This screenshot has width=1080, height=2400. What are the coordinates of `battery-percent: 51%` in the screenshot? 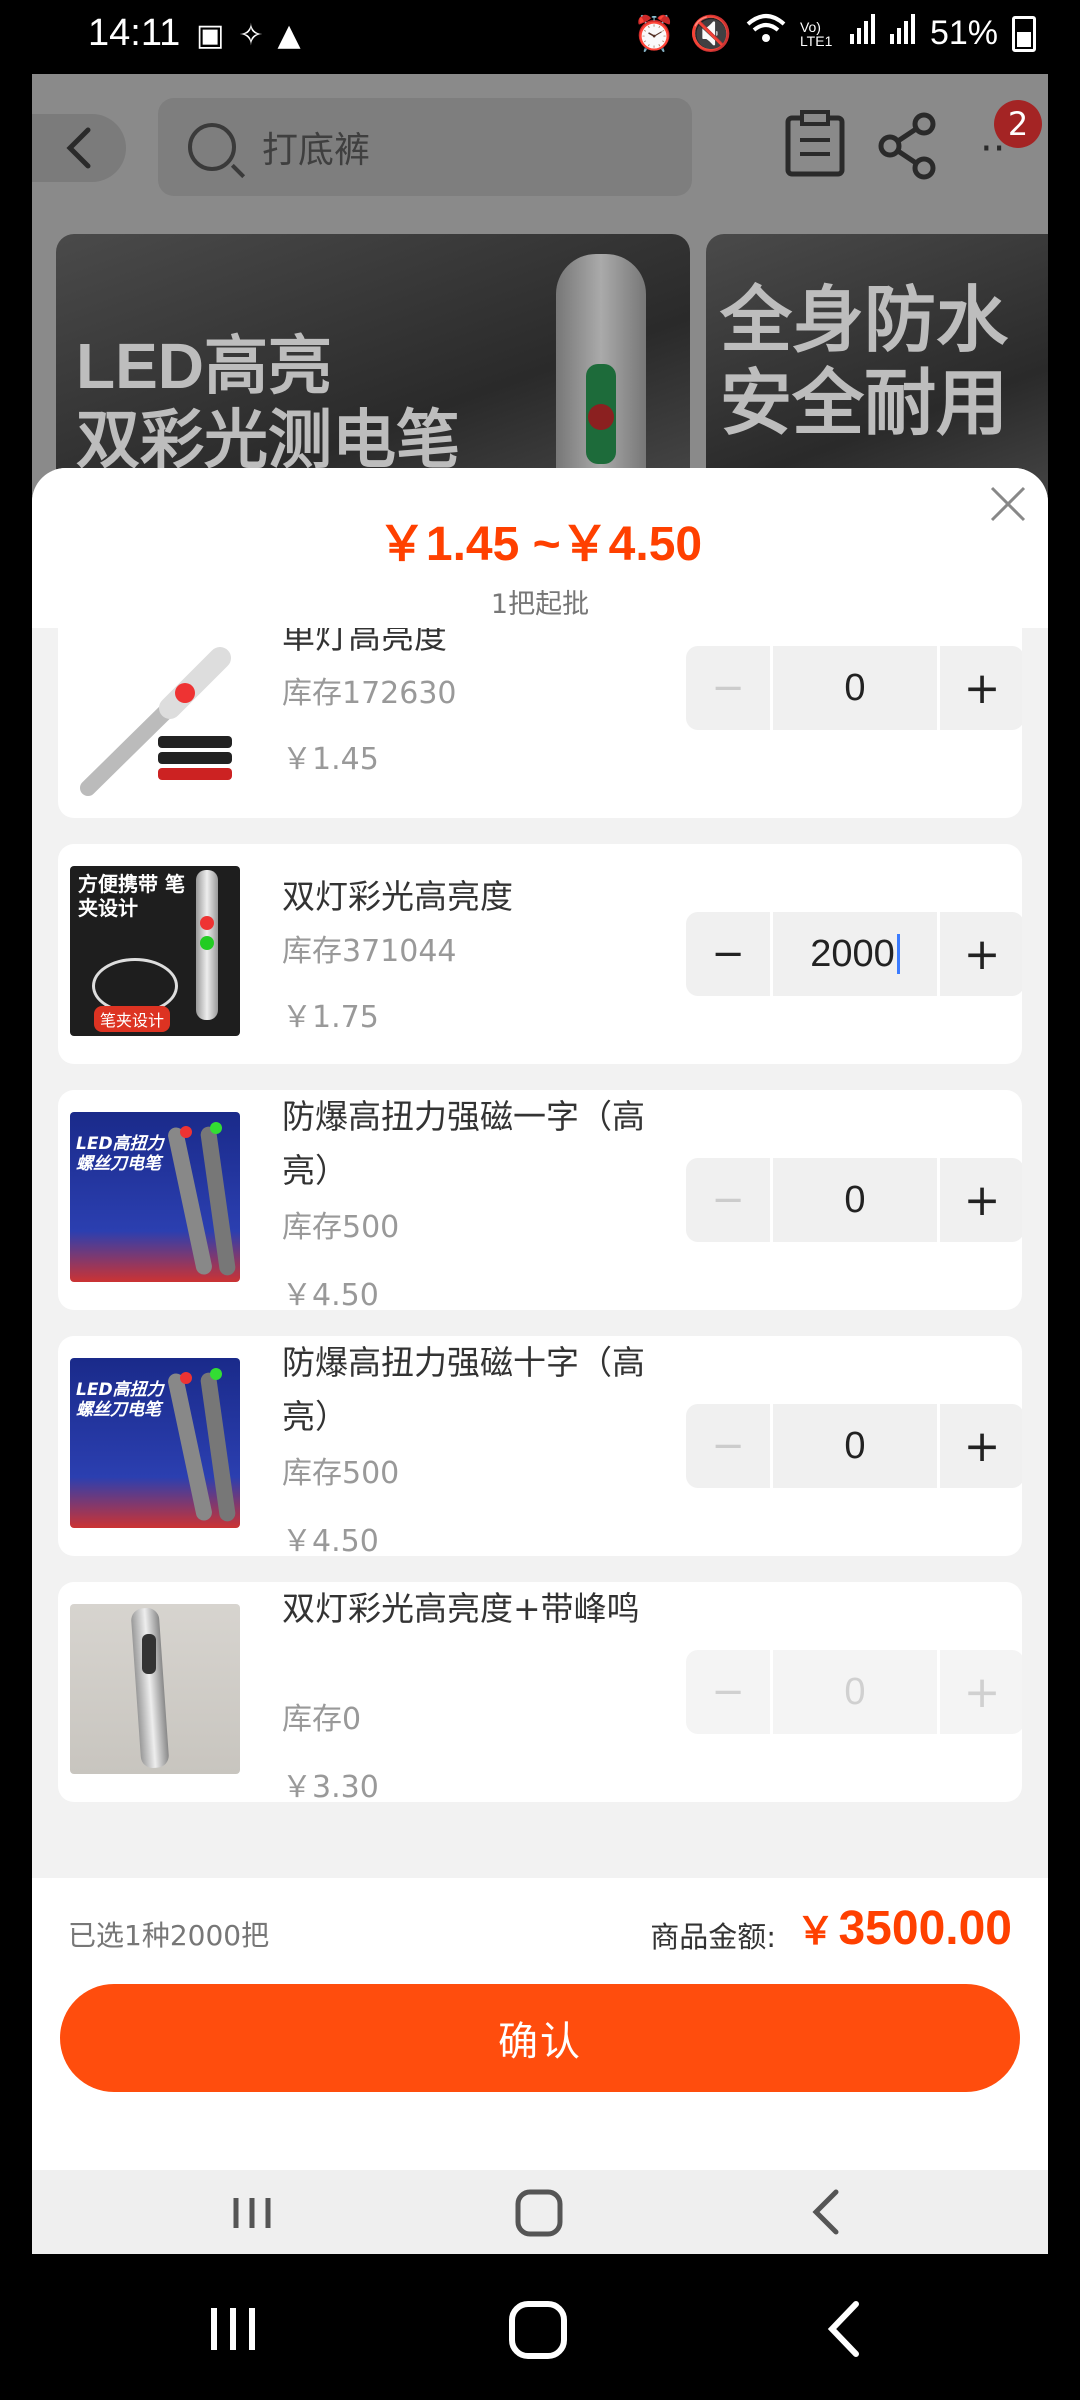 It's located at (963, 33).